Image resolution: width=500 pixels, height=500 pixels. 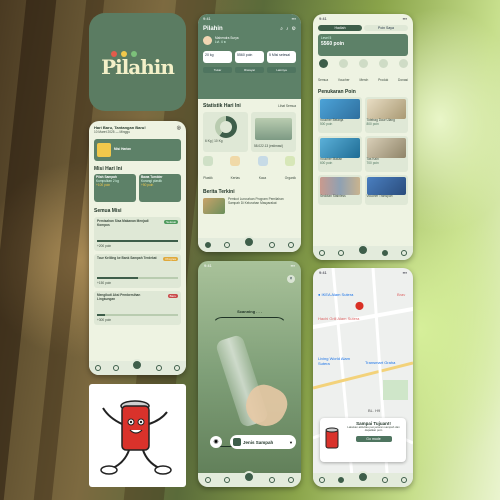 I want to click on mascot-can-illustration, so click(x=137, y=435).